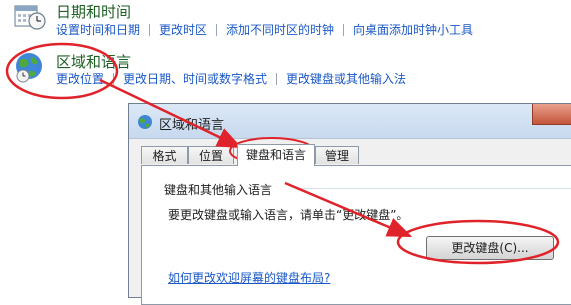 This screenshot has height=305, width=571. What do you see at coordinates (280, 29) in the screenshot?
I see `link-add-clocks: 添加不同时区的时钟` at bounding box center [280, 29].